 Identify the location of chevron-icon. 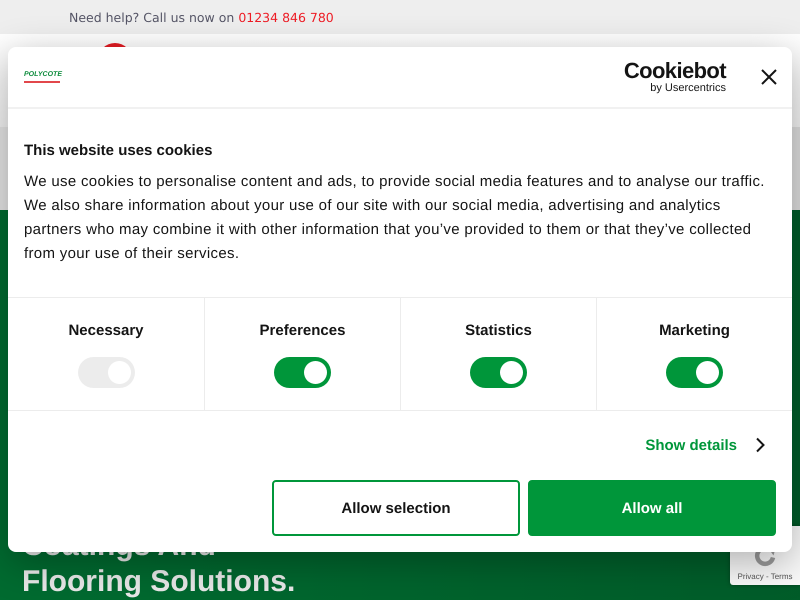
(760, 445).